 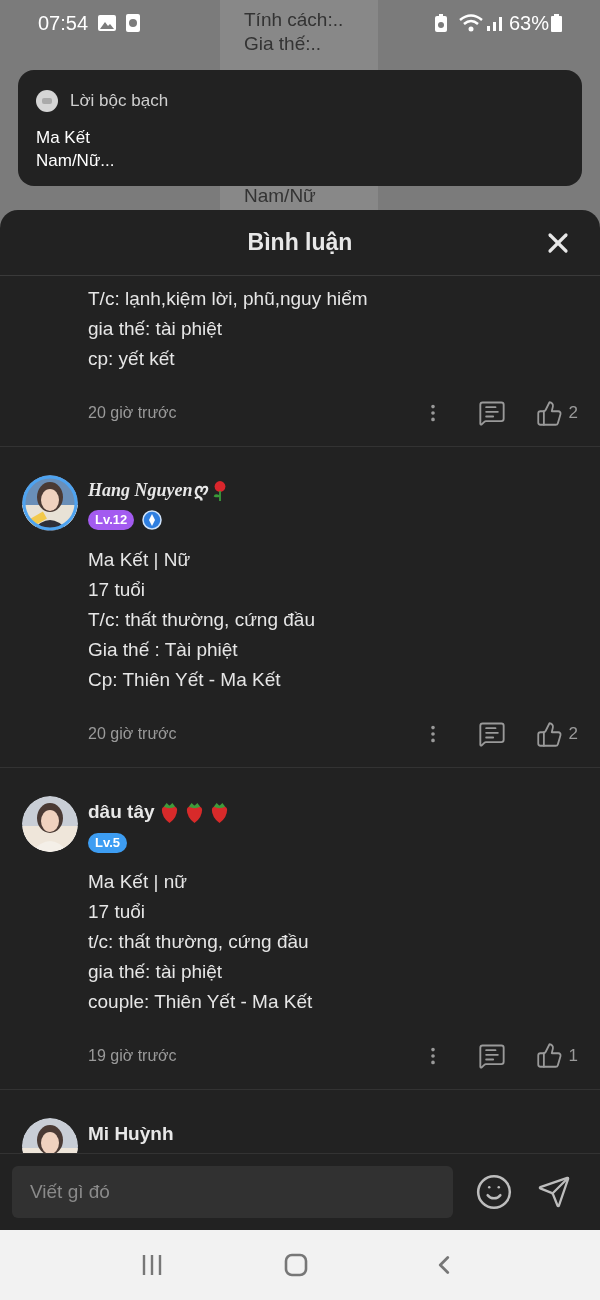 I want to click on clock-icon, so click(x=133, y=23).